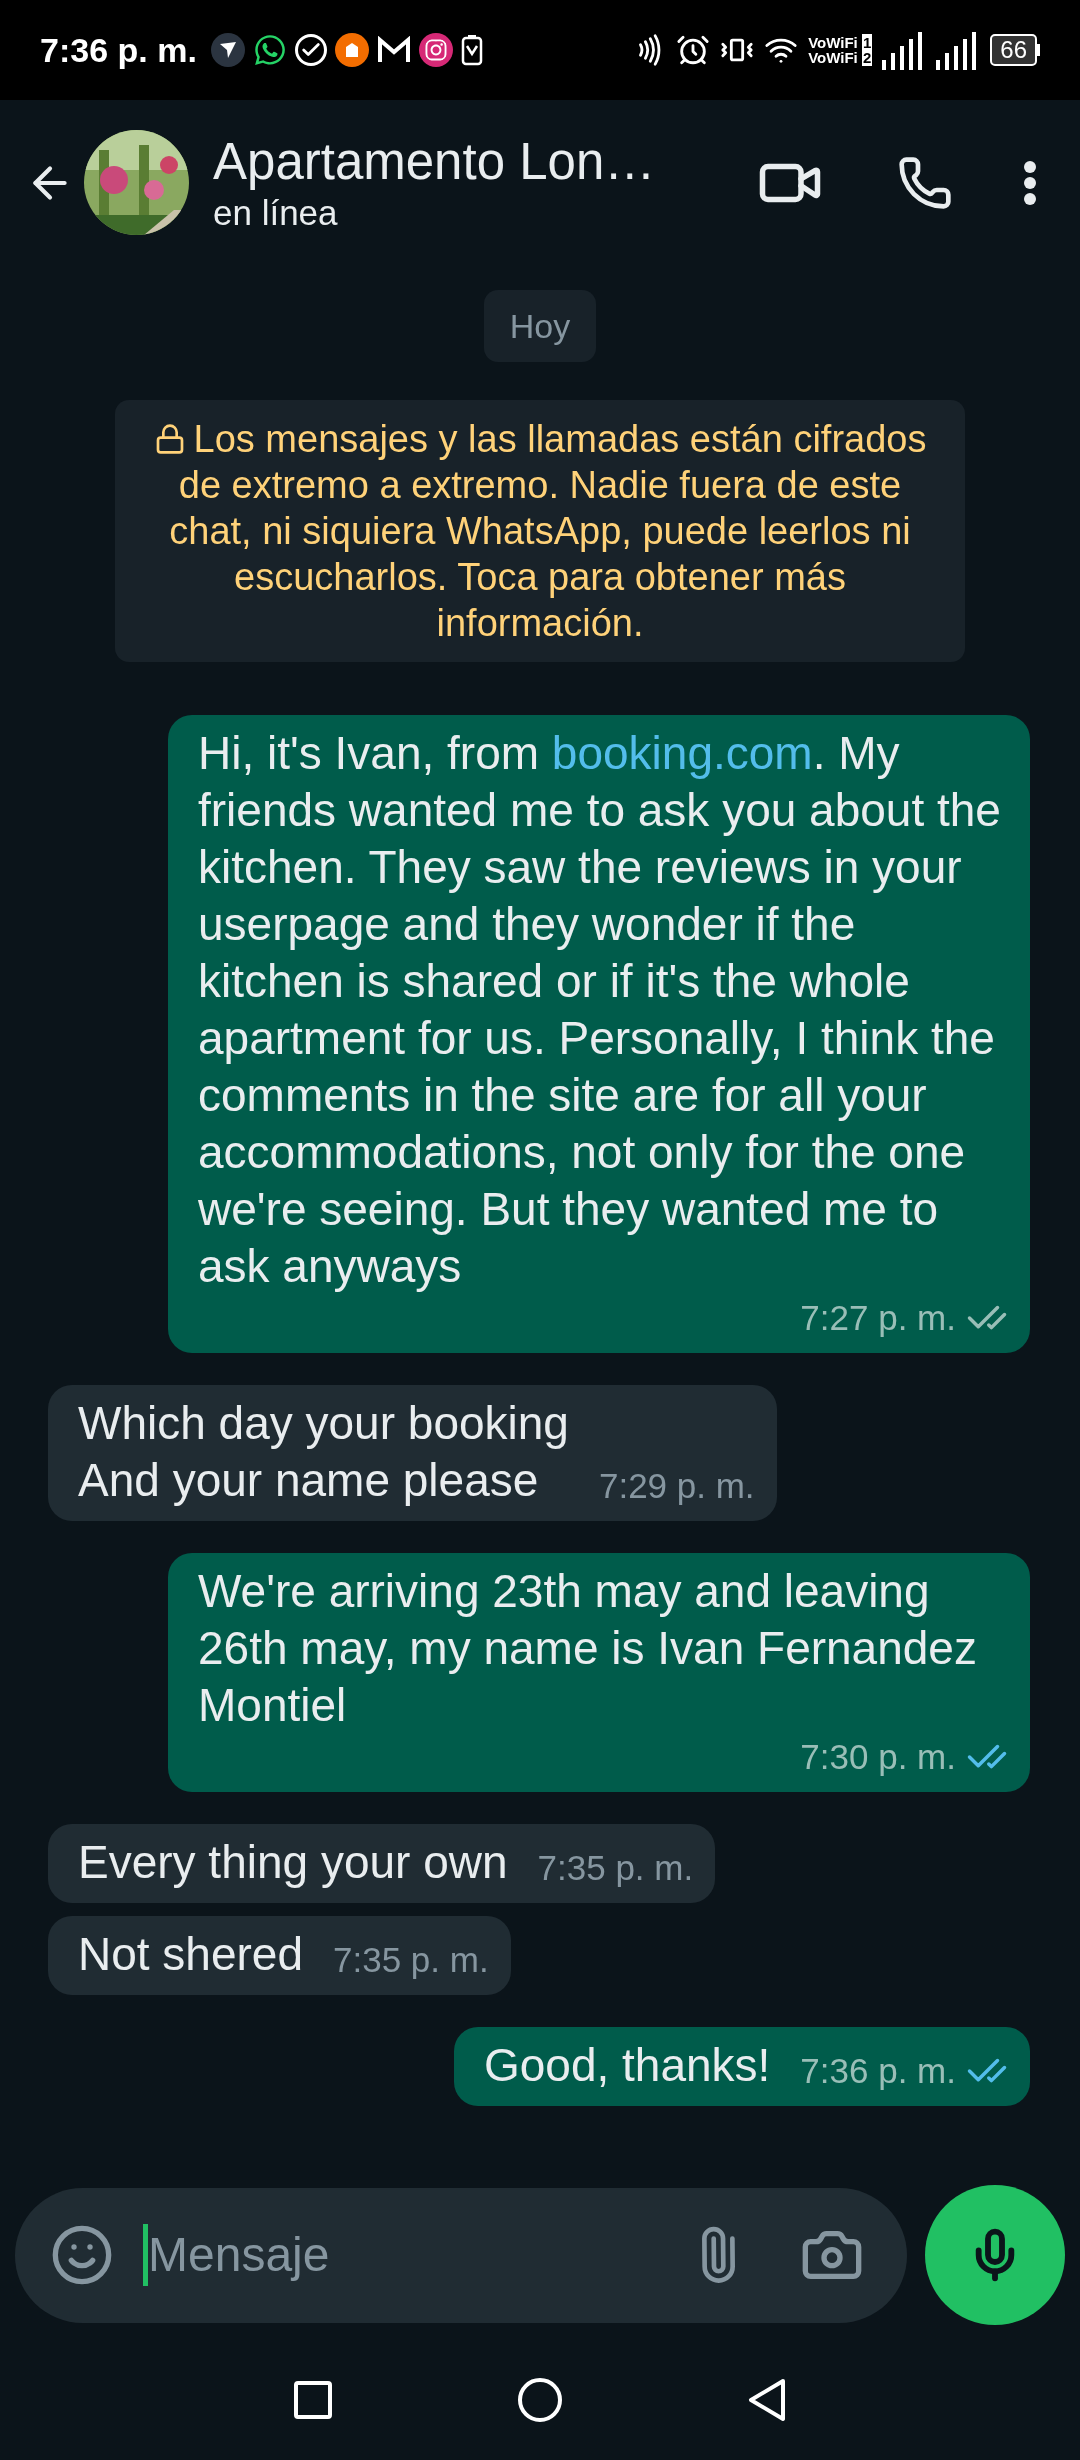  What do you see at coordinates (118, 50) in the screenshot?
I see `clock-time: 7:36 p. m.` at bounding box center [118, 50].